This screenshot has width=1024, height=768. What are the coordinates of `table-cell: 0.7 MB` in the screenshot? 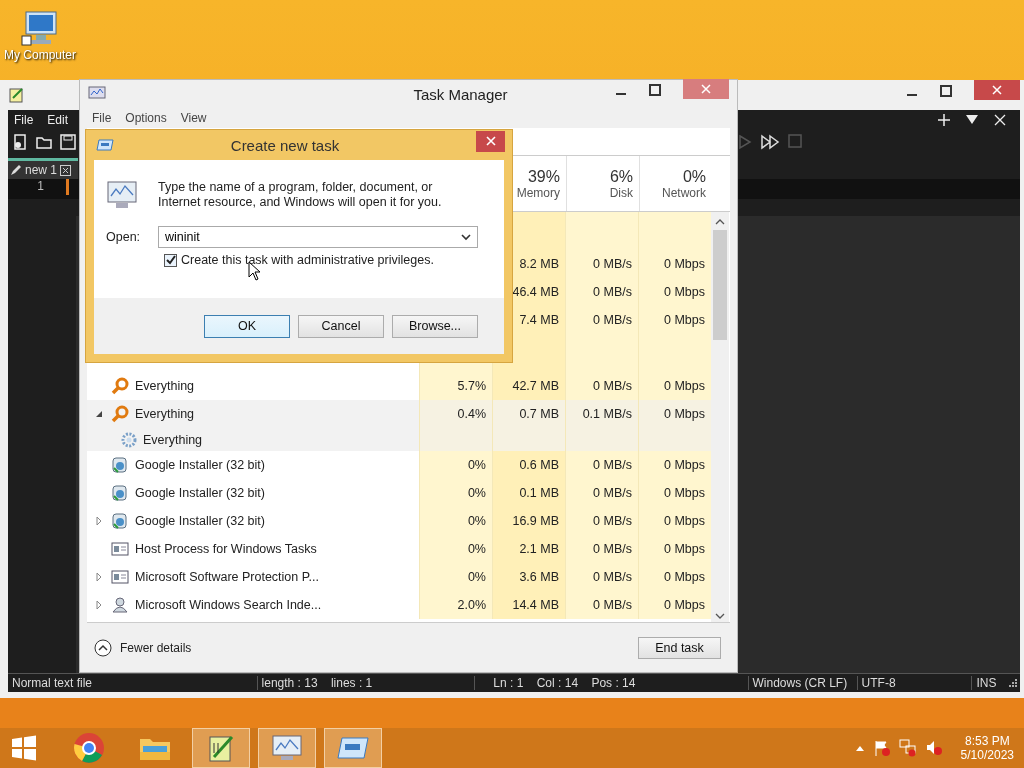 It's located at (528, 414).